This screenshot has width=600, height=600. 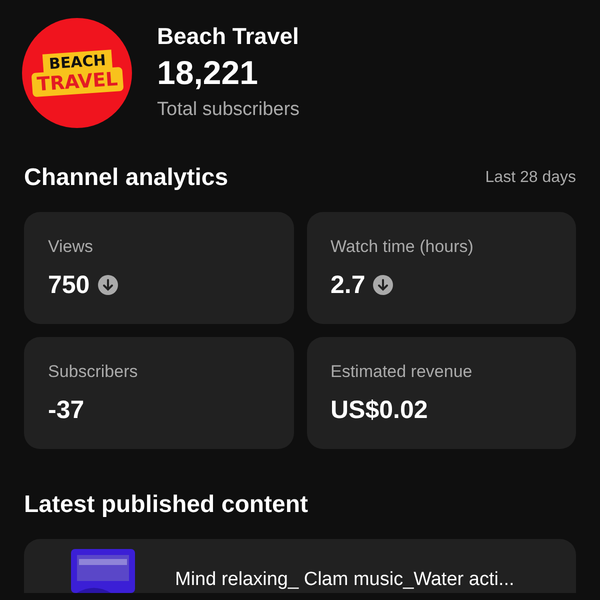 I want to click on metric-card: Watch time (hours) 2.7, so click(x=441, y=268).